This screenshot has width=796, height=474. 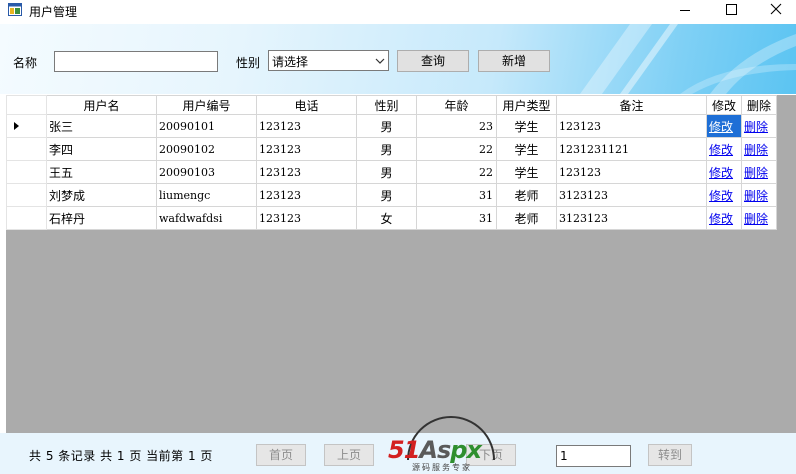 I want to click on cell-user-id: 20090102, so click(x=206, y=149).